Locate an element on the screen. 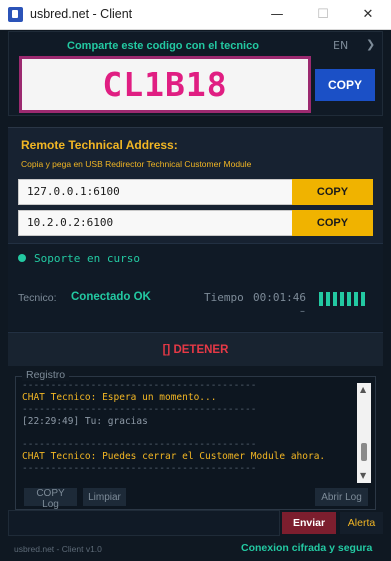  stop-button: [] DETENER is located at coordinates (195, 350).